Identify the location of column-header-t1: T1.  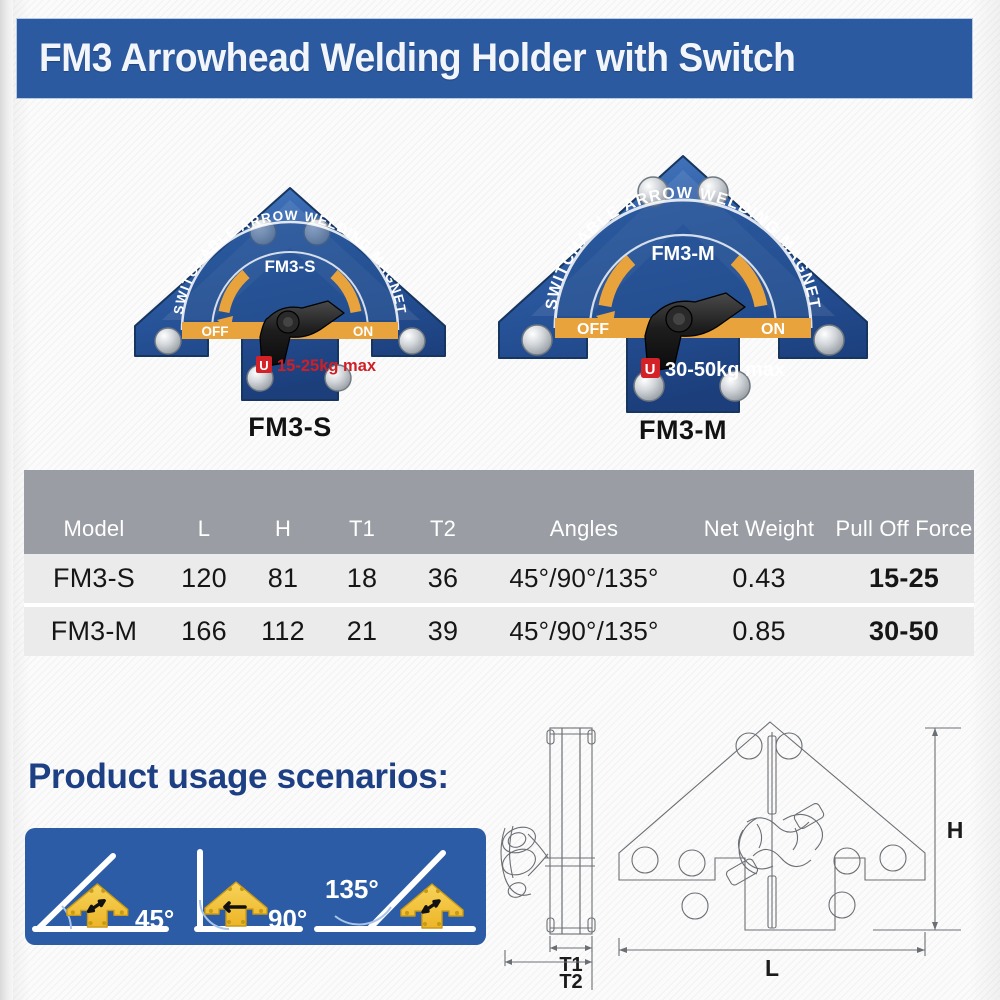
(362, 512).